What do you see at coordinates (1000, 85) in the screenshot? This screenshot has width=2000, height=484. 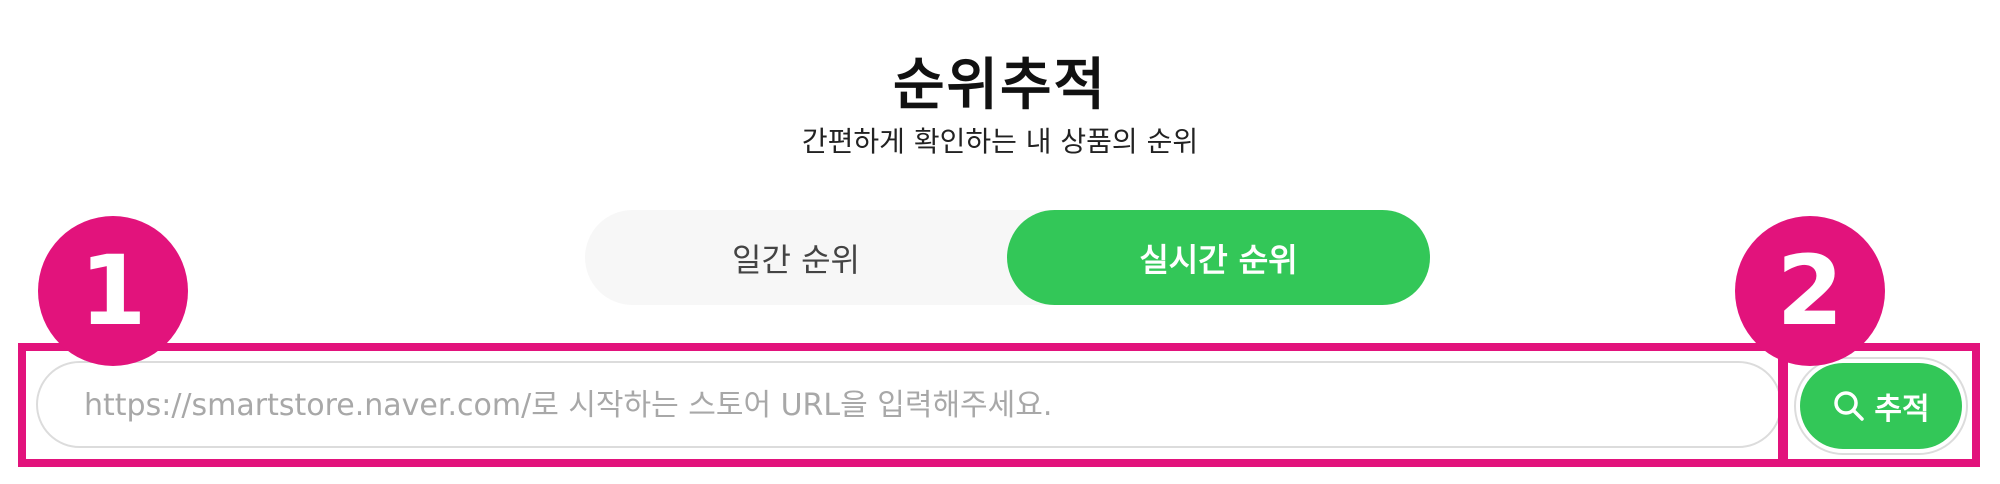 I see `page-title: 순위추적` at bounding box center [1000, 85].